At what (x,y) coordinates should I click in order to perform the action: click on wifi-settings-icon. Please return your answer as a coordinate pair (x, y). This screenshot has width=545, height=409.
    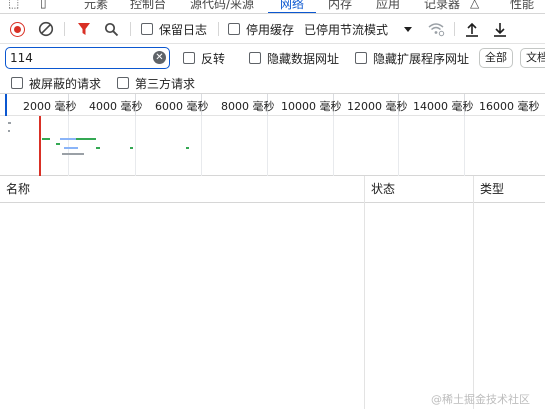
    Looking at the image, I should click on (436, 30).